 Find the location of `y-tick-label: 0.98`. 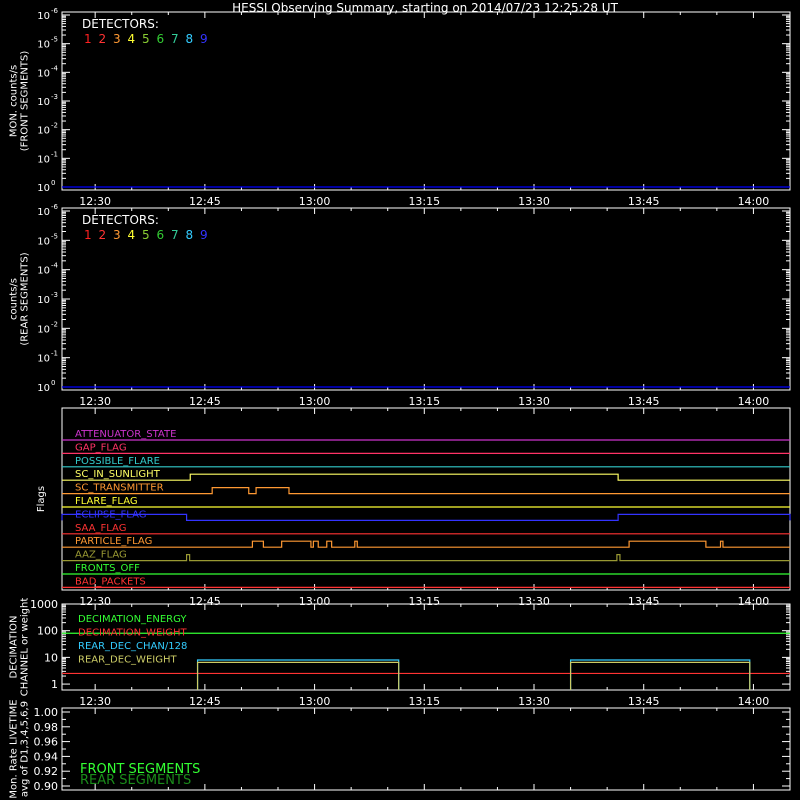

y-tick-label: 0.98 is located at coordinates (46, 727).